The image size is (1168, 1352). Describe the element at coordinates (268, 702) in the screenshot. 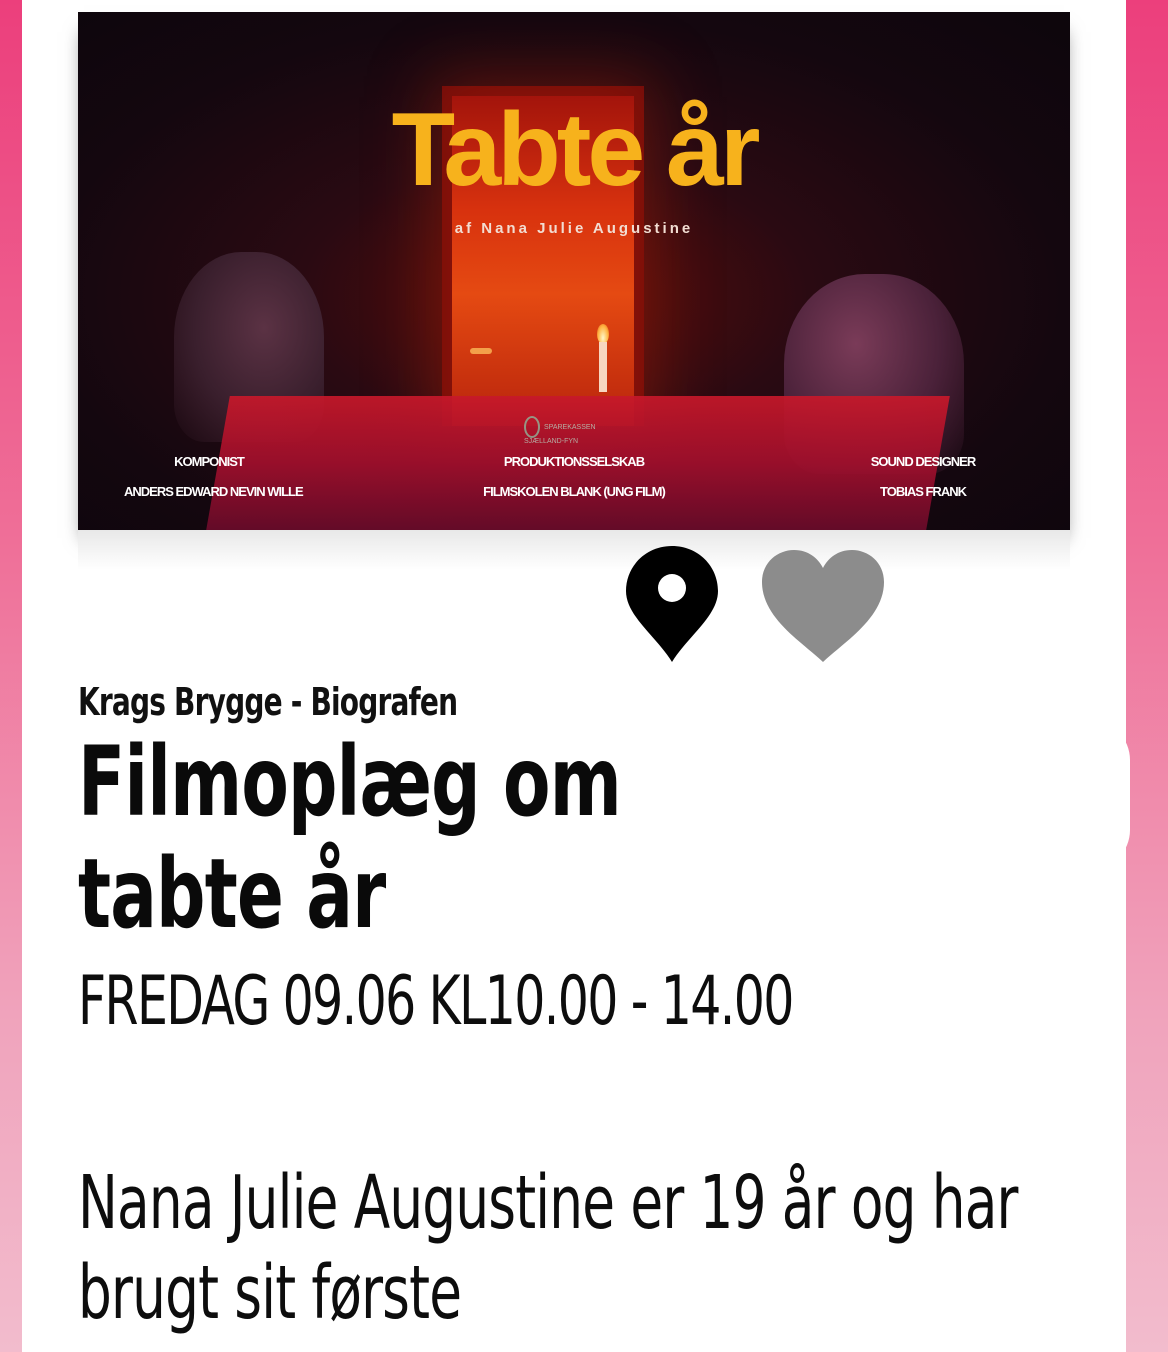

I see `event-venue: Krags Brygge - Biografen` at that location.